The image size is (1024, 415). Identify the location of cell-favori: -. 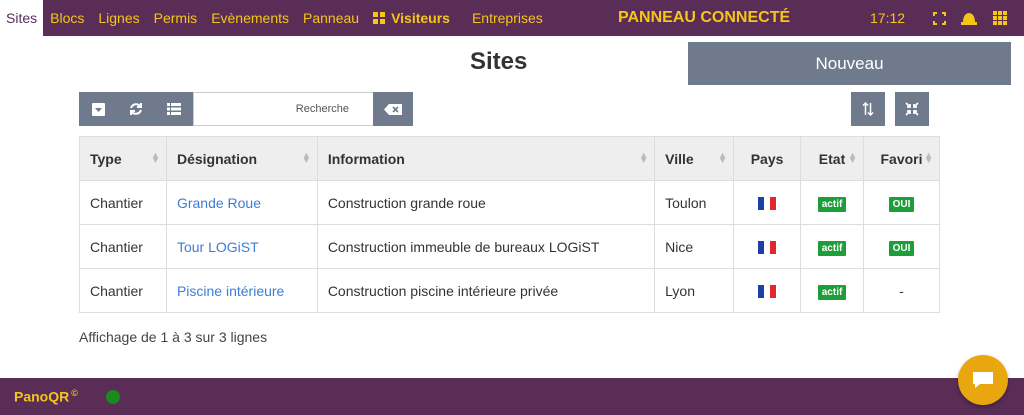
(901, 290).